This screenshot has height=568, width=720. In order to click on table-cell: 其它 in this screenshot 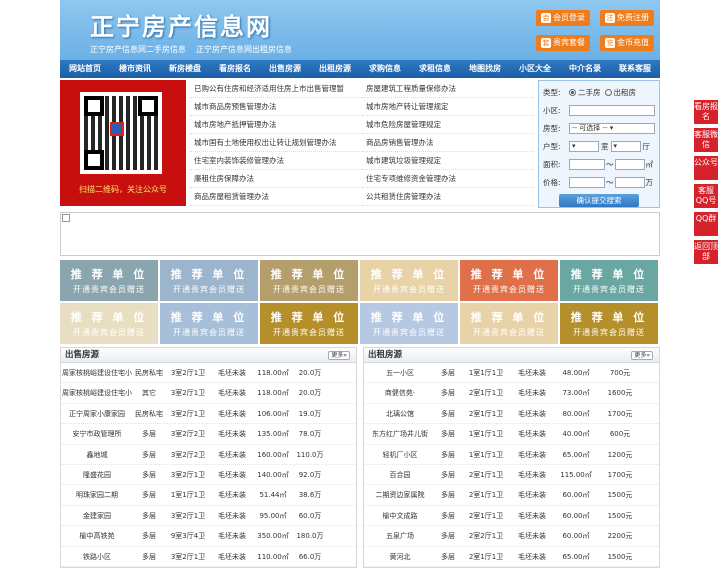, I will do `click(149, 393)`.